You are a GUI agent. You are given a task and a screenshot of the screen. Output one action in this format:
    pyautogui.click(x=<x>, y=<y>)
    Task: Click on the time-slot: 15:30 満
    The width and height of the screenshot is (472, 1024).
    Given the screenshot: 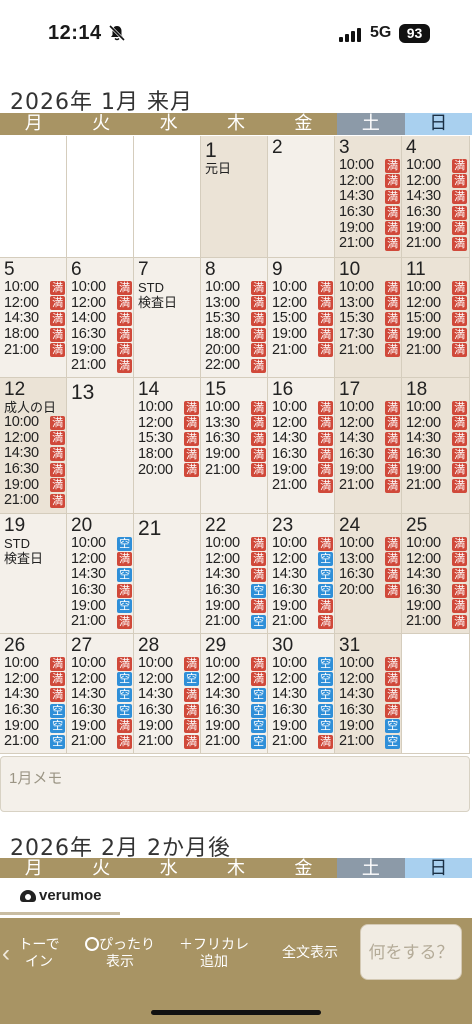 What is the action you would take?
    pyautogui.click(x=370, y=319)
    